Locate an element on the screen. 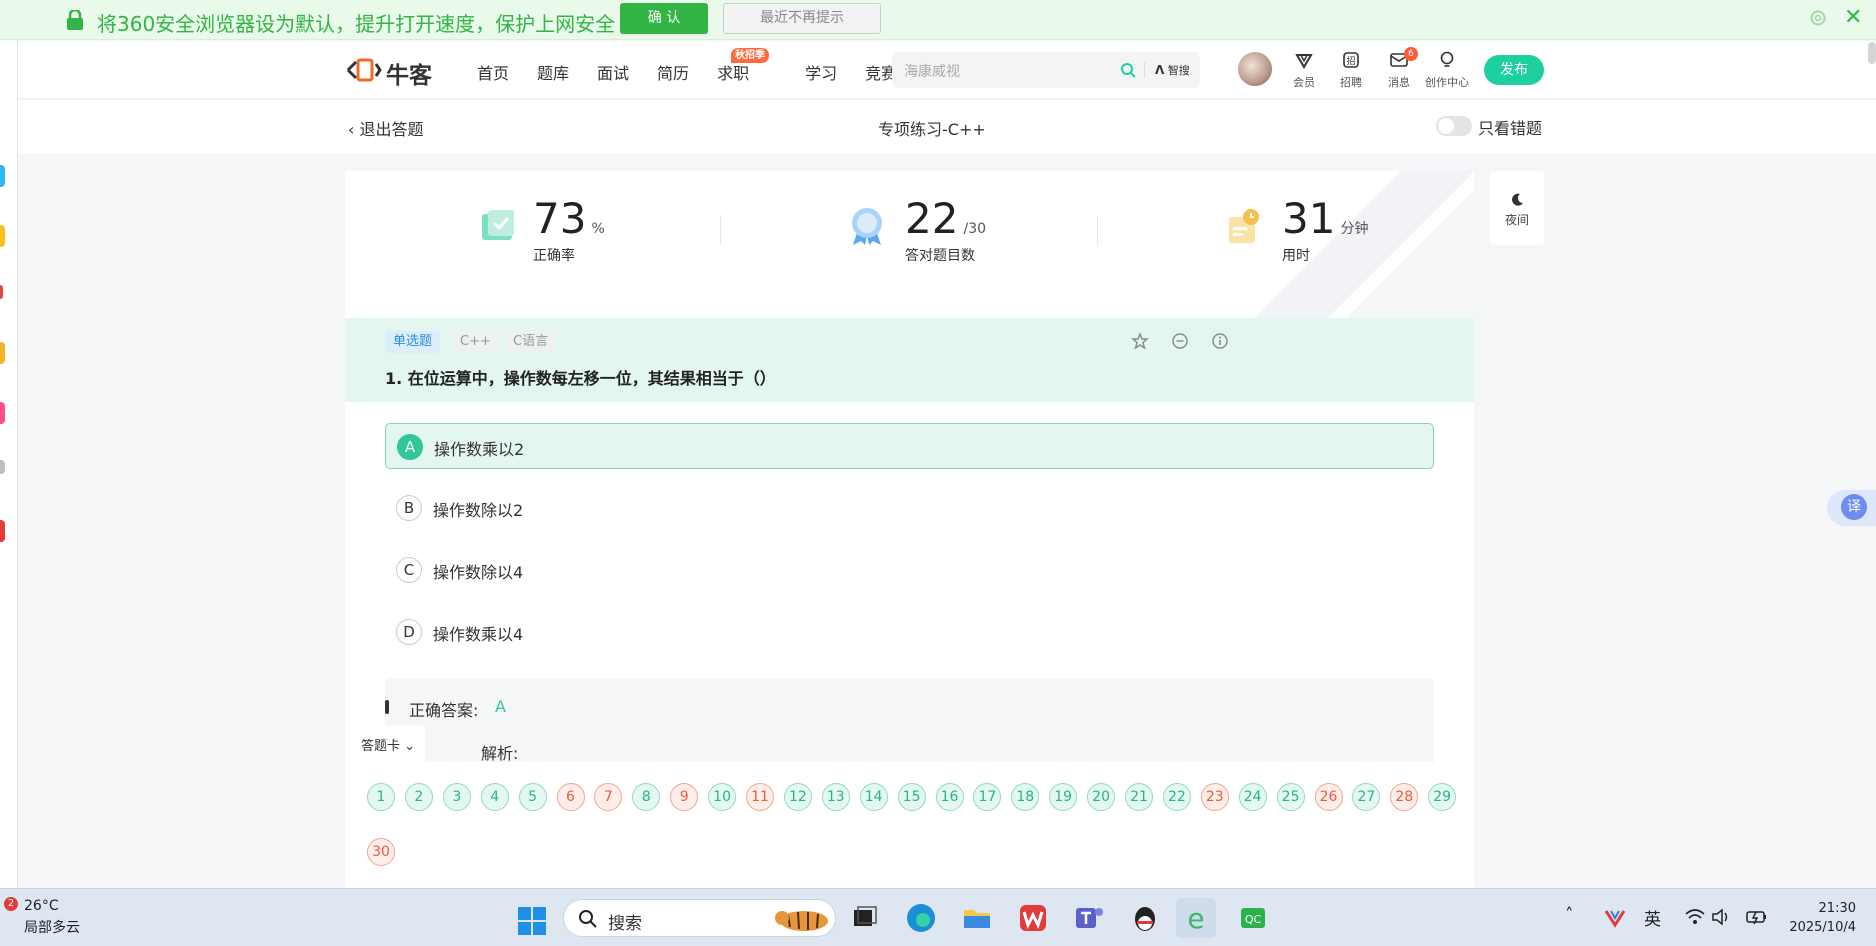  answer-card-number: 17 is located at coordinates (987, 797).